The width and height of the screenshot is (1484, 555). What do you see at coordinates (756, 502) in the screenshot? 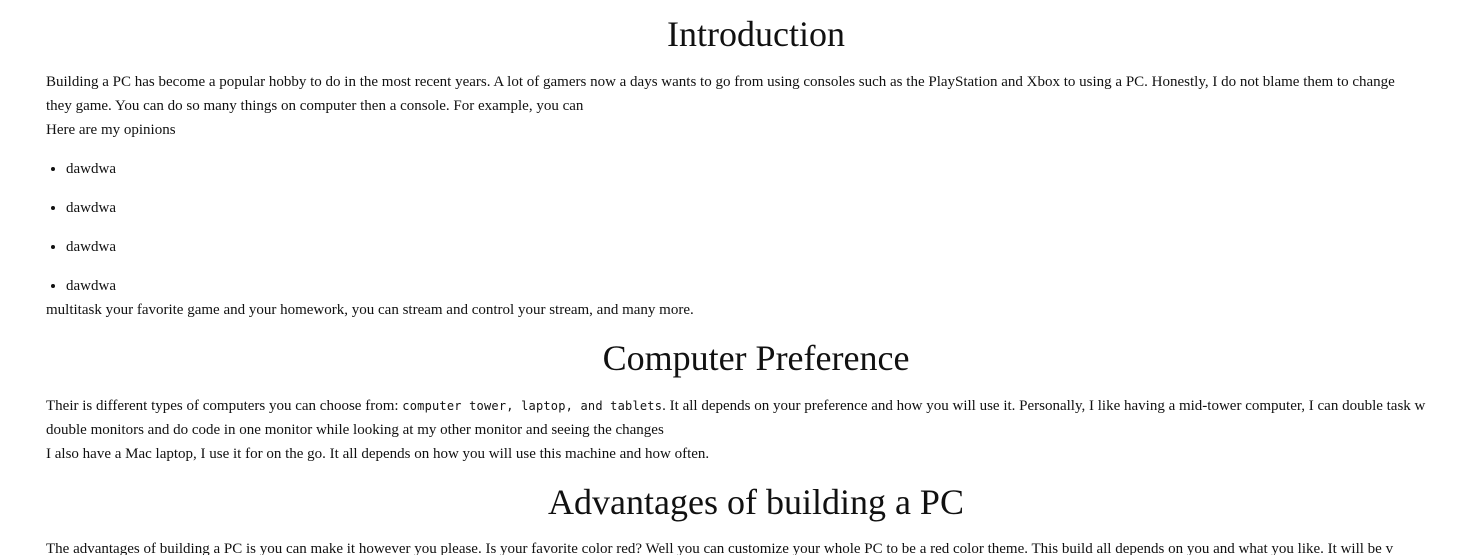
I see `heading-advantages: Advantages of building a PC` at bounding box center [756, 502].